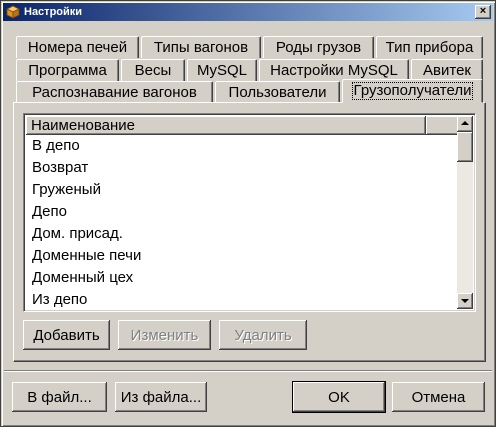 The width and height of the screenshot is (496, 427). What do you see at coordinates (66, 335) in the screenshot?
I see `add-button: Добавить` at bounding box center [66, 335].